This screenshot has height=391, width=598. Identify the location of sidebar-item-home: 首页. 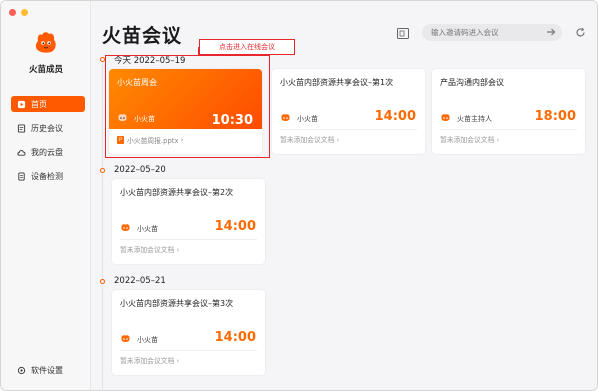
(48, 104).